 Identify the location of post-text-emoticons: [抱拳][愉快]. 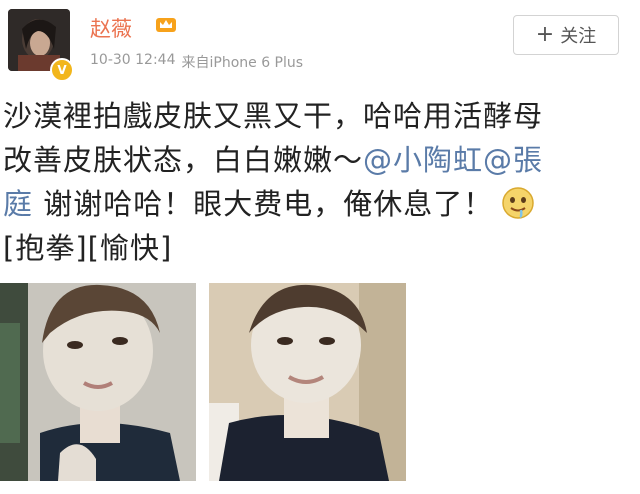
(88, 248).